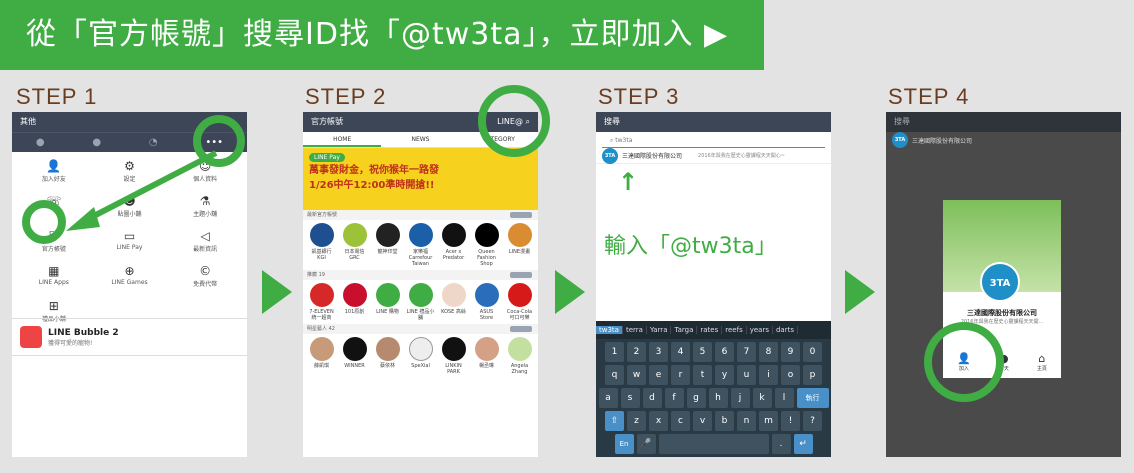 The width and height of the screenshot is (1134, 473). I want to click on account-item: Coca-Cola 可口可樂, so click(520, 302).